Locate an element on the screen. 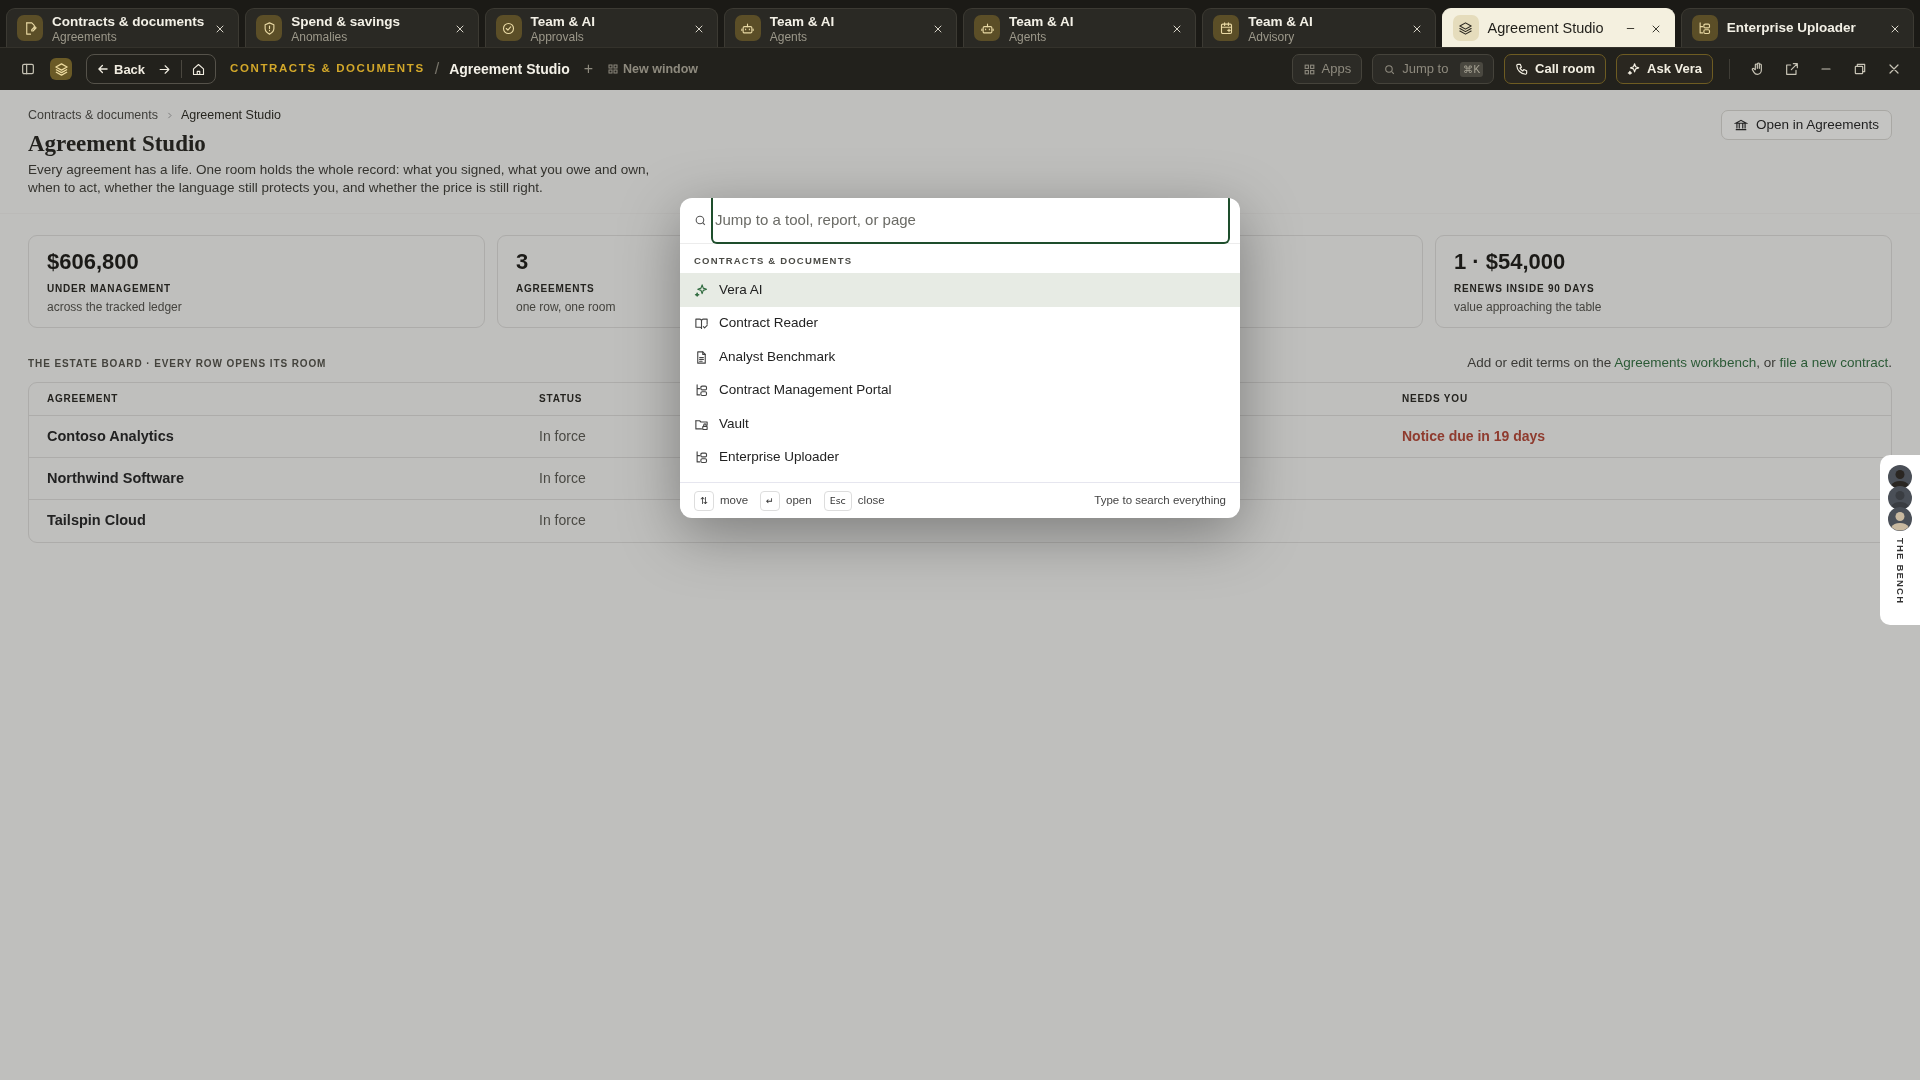 The height and width of the screenshot is (1080, 1920). breadcrumb-current: Agreement Studio is located at coordinates (230, 115).